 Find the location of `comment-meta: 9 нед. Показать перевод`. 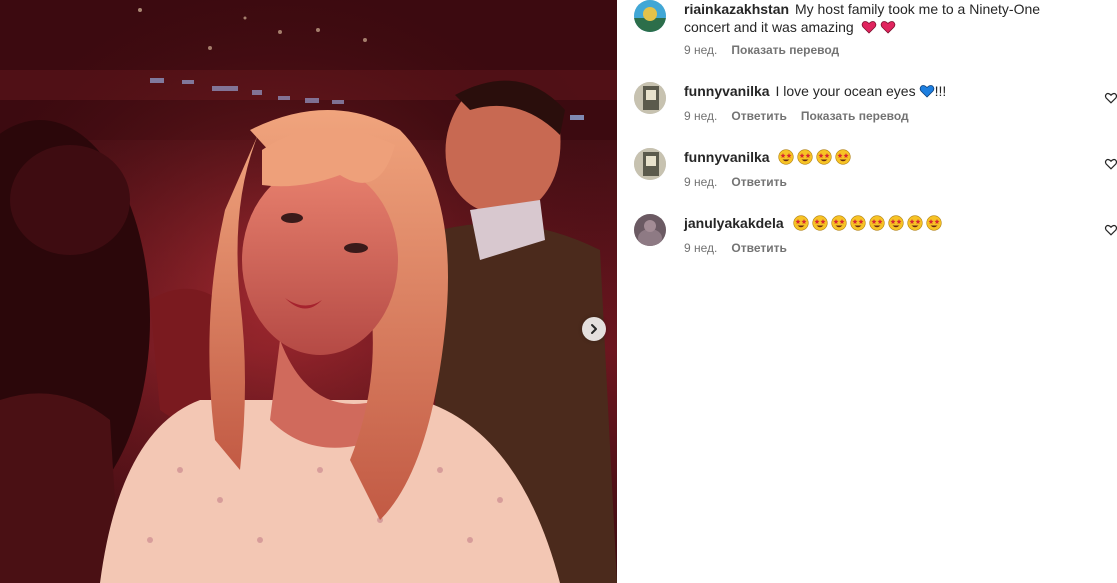

comment-meta: 9 нед. Показать перевод is located at coordinates (886, 50).